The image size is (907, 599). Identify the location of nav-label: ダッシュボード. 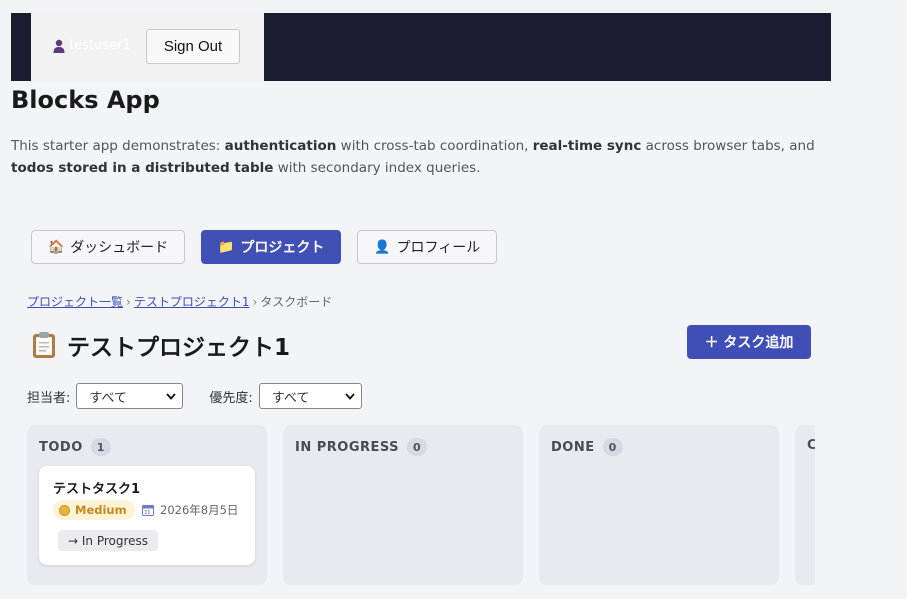
(119, 248).